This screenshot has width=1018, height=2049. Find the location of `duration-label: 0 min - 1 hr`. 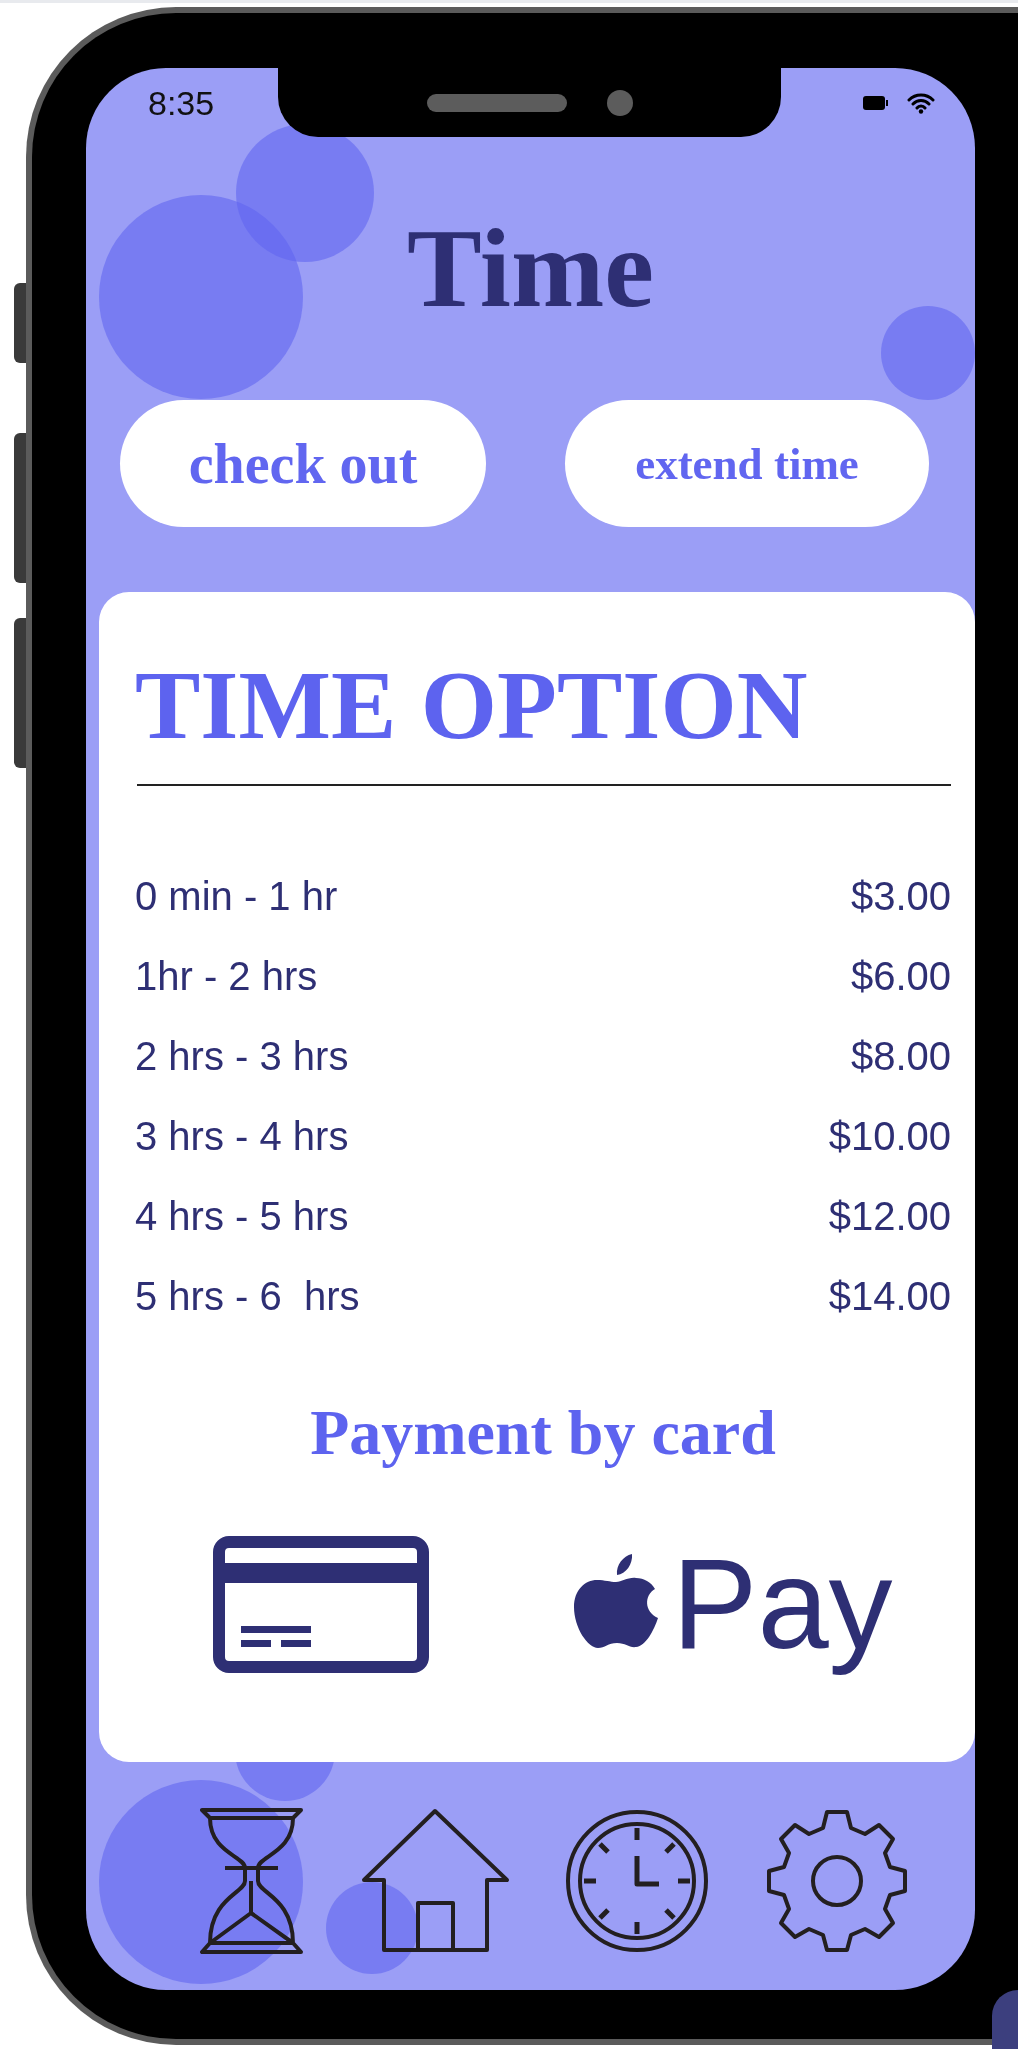

duration-label: 0 min - 1 hr is located at coordinates (236, 896).